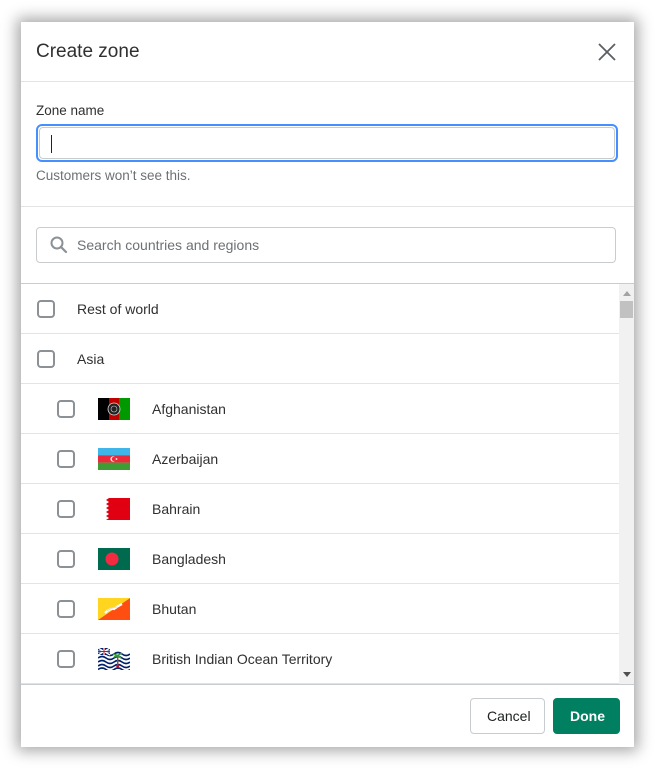 The height and width of the screenshot is (768, 656). I want to click on list-item-british-indian-ocean-territory: British Indian Ocean Territory, so click(320, 659).